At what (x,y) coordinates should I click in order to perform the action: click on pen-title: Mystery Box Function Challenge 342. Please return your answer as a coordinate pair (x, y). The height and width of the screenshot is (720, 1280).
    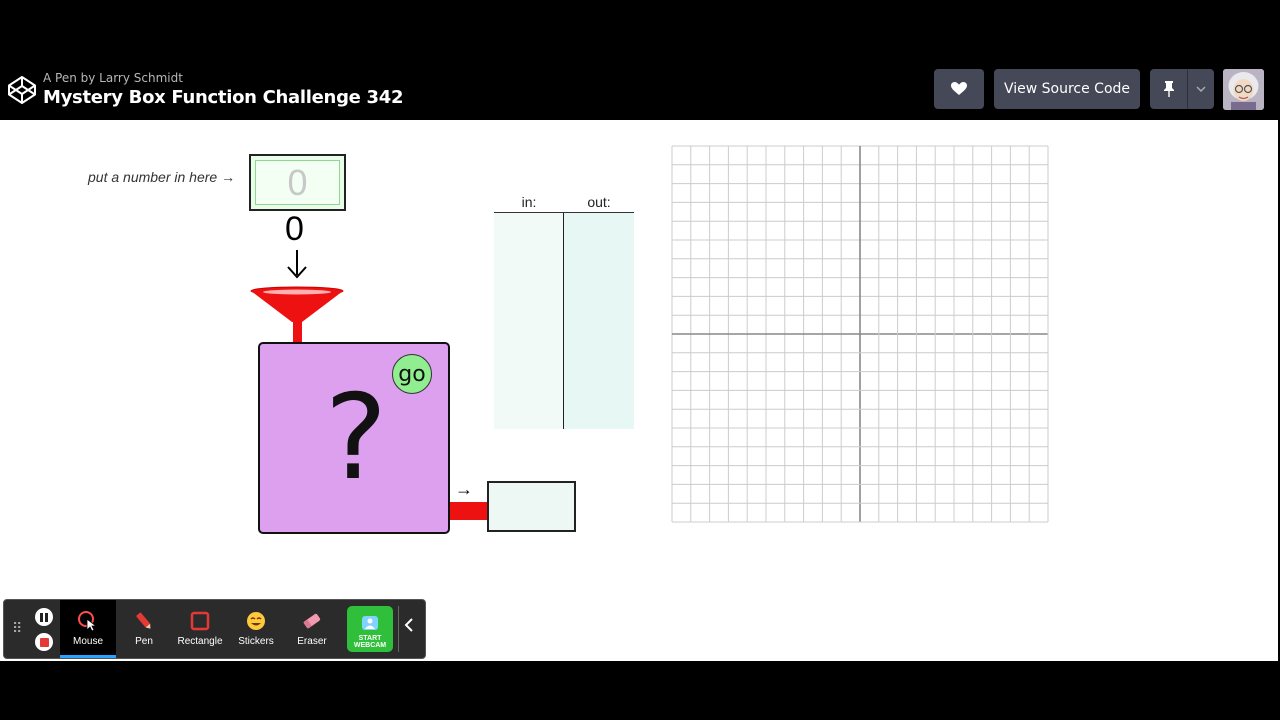
    Looking at the image, I should click on (223, 97).